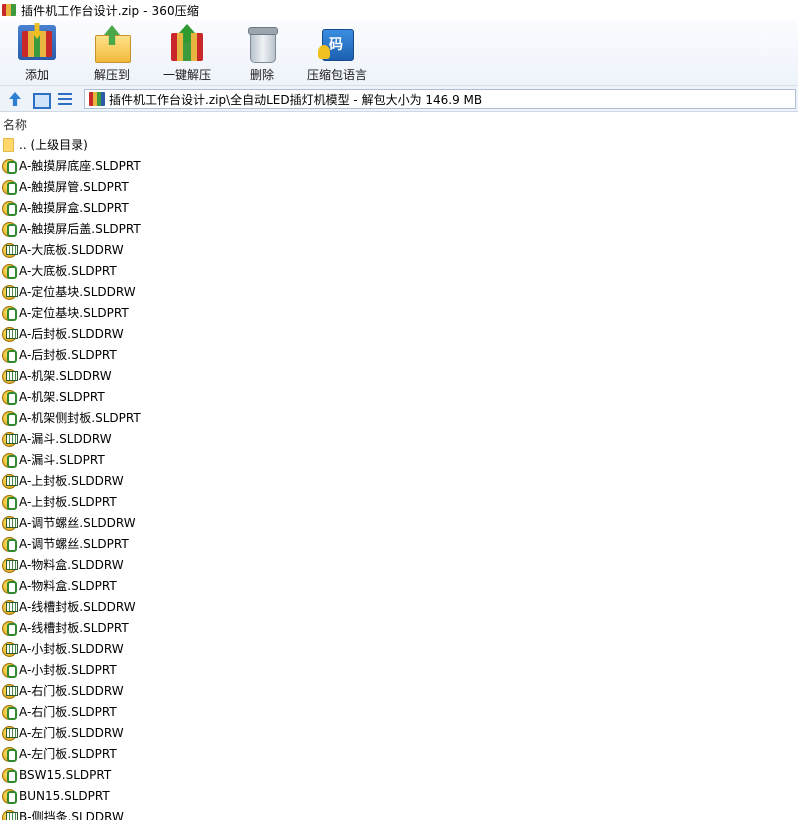 Image resolution: width=798 pixels, height=820 pixels. What do you see at coordinates (111, 75) in the screenshot?
I see `extract-to-button-label: 解压到` at bounding box center [111, 75].